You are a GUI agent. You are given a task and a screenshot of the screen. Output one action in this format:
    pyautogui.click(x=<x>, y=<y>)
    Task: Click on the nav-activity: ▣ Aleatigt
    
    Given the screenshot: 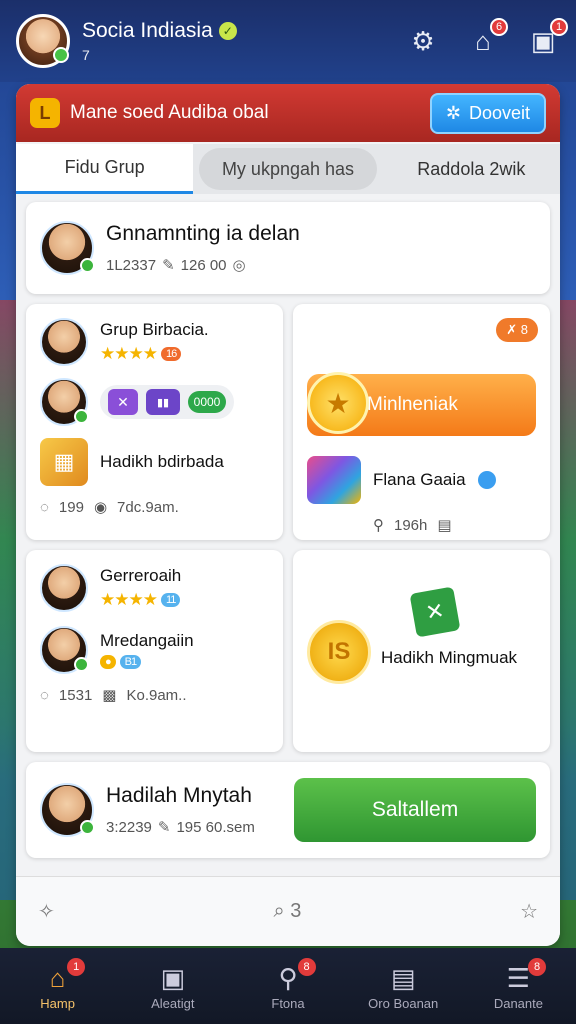 What is the action you would take?
    pyautogui.click(x=172, y=986)
    